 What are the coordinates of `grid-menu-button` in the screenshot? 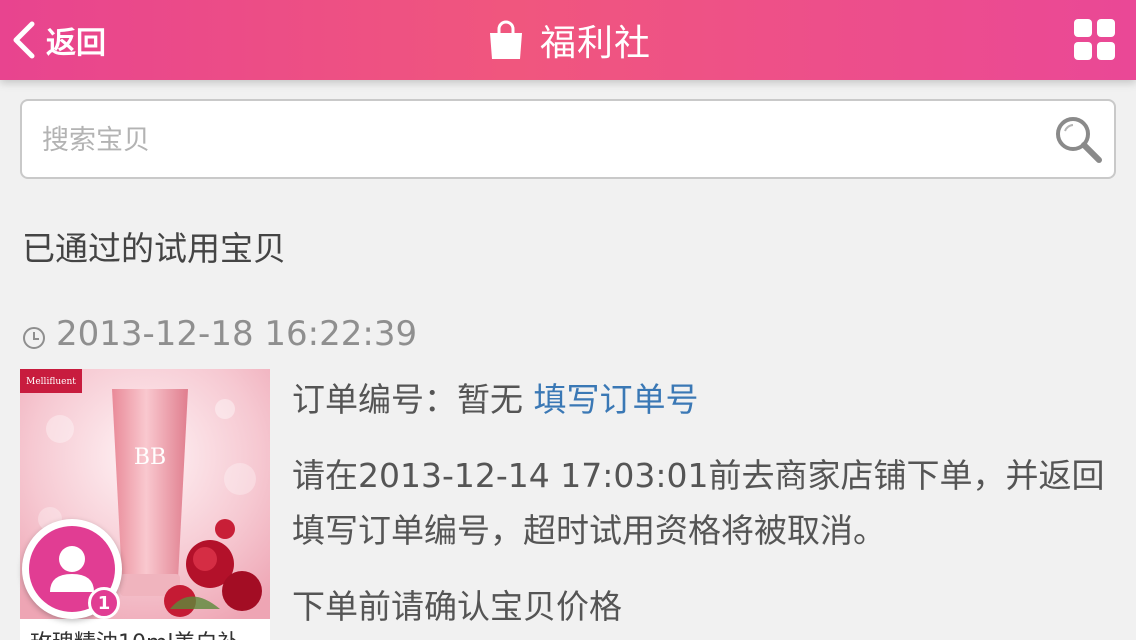 It's located at (1095, 40).